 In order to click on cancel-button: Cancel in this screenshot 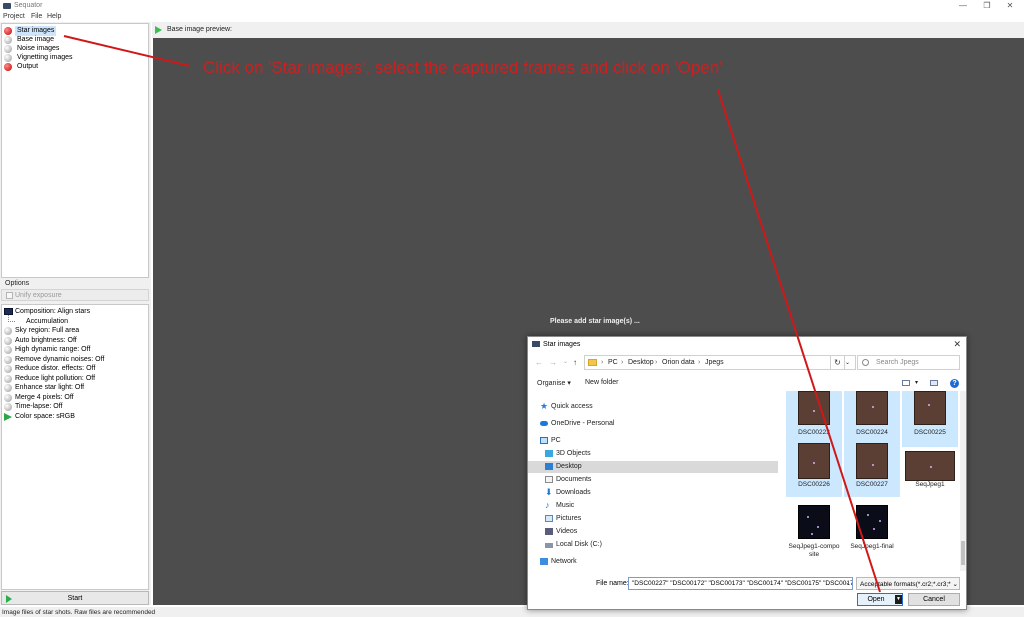, I will do `click(934, 599)`.